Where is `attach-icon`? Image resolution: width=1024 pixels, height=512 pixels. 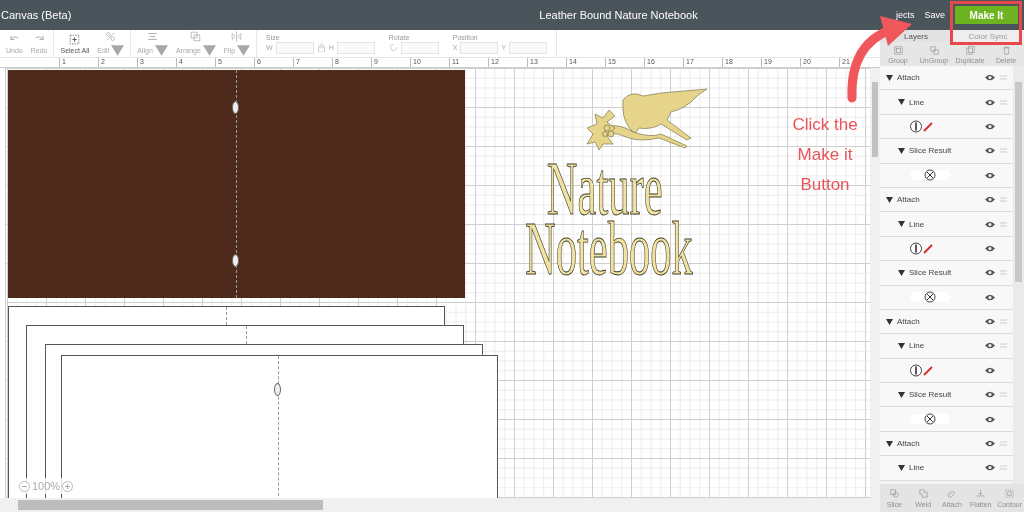 attach-icon is located at coordinates (952, 493).